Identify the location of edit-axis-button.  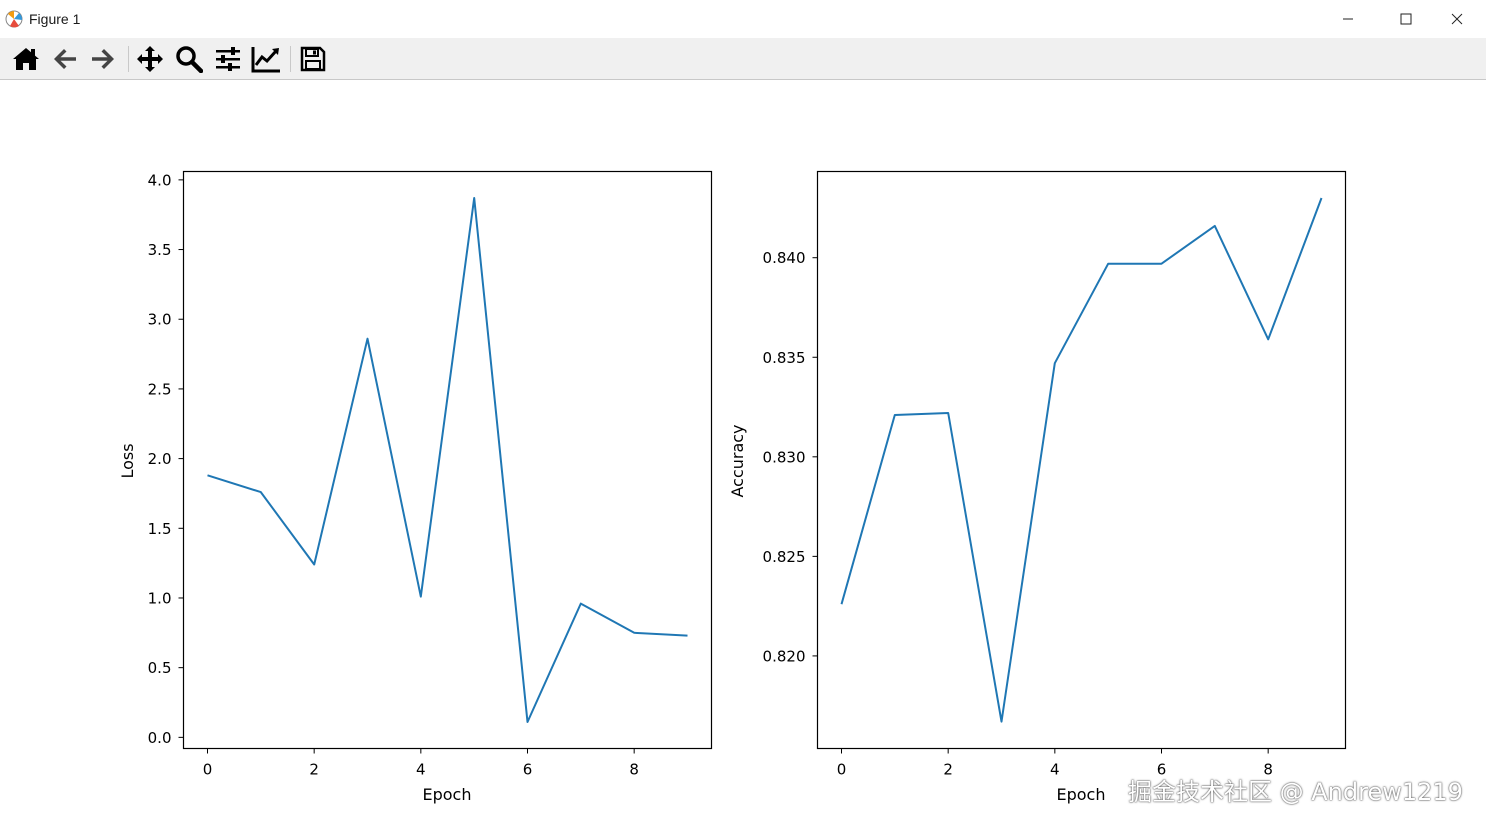
(266, 59).